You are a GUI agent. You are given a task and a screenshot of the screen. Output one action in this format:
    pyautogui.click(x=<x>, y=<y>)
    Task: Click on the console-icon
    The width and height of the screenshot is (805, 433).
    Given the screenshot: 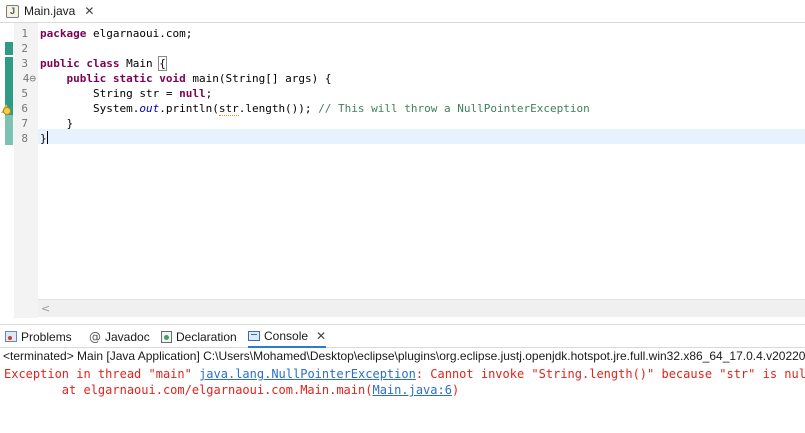 What is the action you would take?
    pyautogui.click(x=254, y=335)
    